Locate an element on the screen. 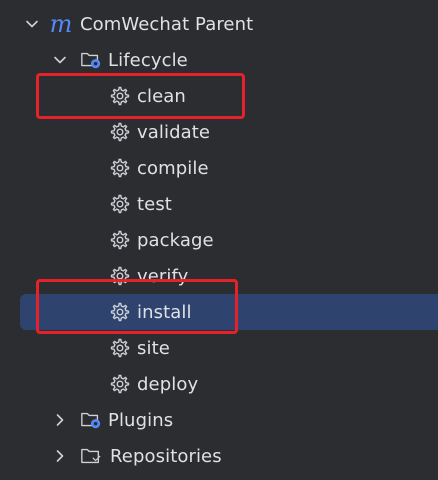 The height and width of the screenshot is (480, 438). lifecycle-phase-package: package is located at coordinates (219, 240).